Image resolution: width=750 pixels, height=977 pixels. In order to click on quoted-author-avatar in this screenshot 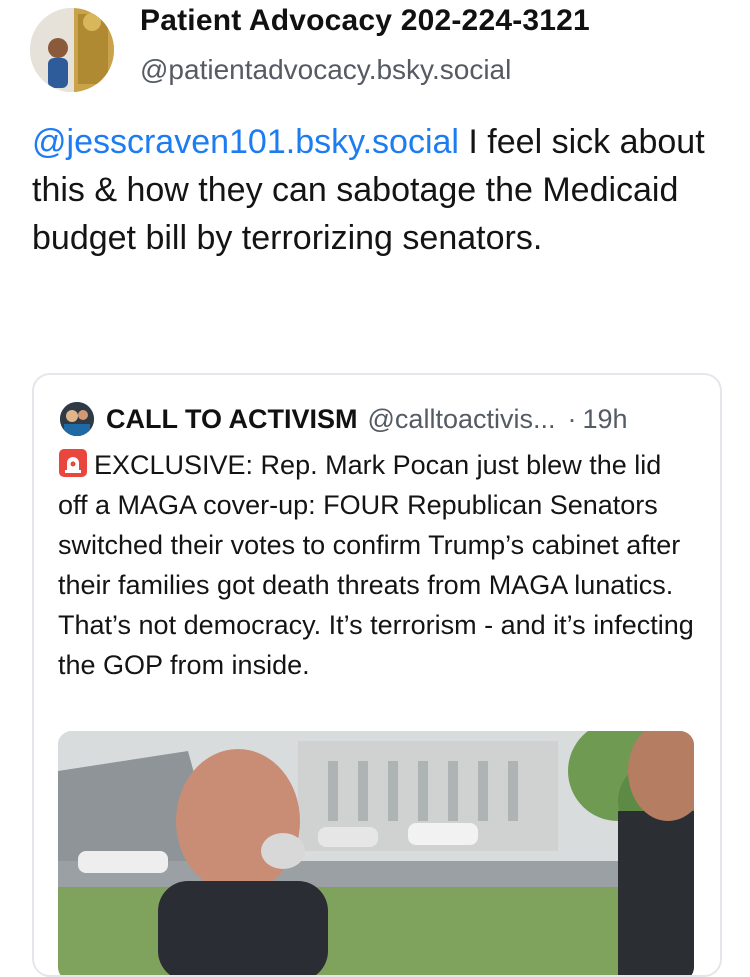, I will do `click(77, 419)`.